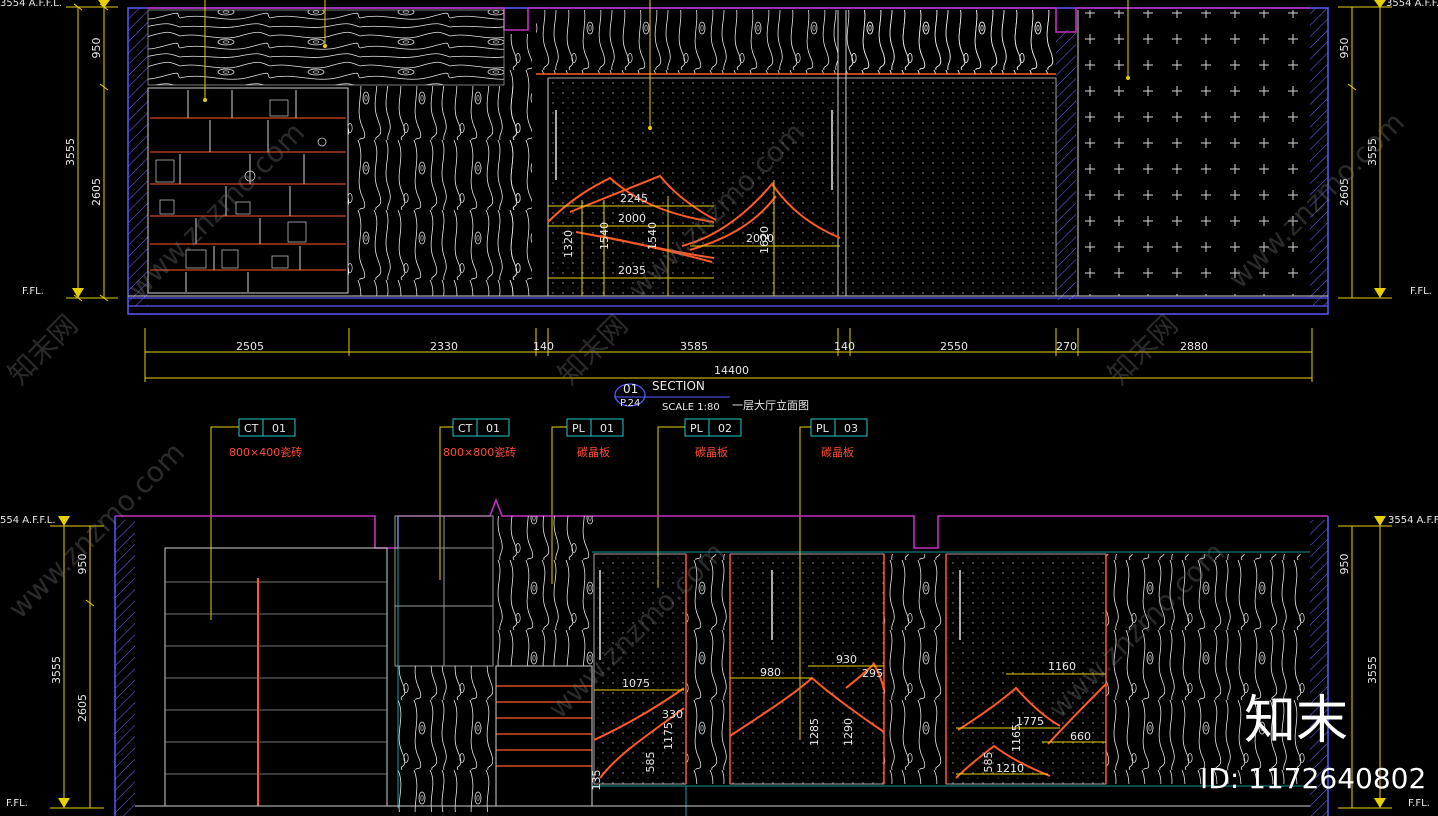 This screenshot has width=1438, height=816. Describe the element at coordinates (1412, 4) in the screenshot. I see `top-right-level-label: 3554 A.F.F.L.` at that location.